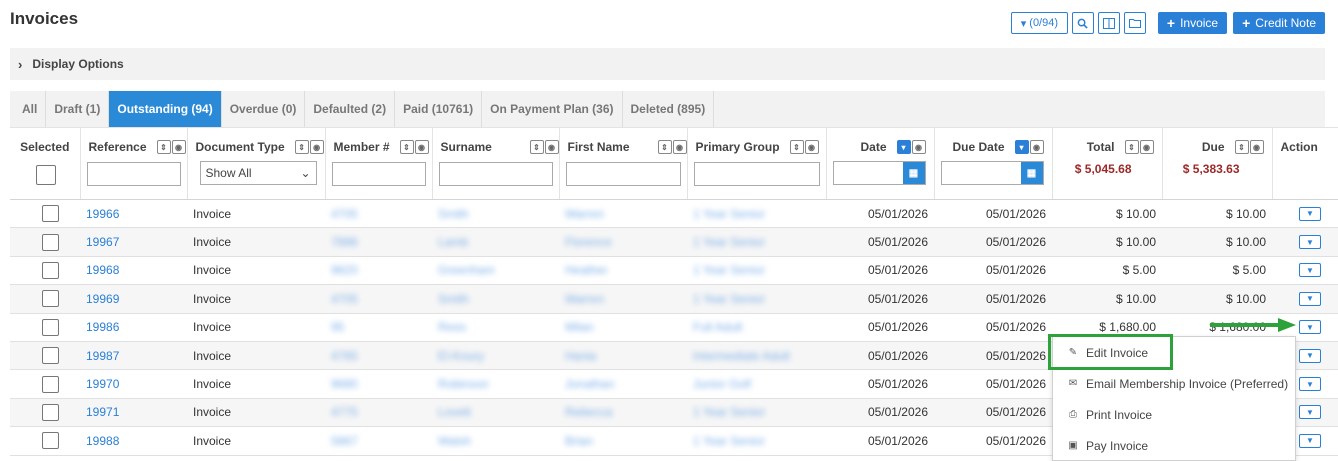 Image resolution: width=1338 pixels, height=461 pixels. What do you see at coordinates (669, 109) in the screenshot?
I see `tab-deleted: Deleted (895)` at bounding box center [669, 109].